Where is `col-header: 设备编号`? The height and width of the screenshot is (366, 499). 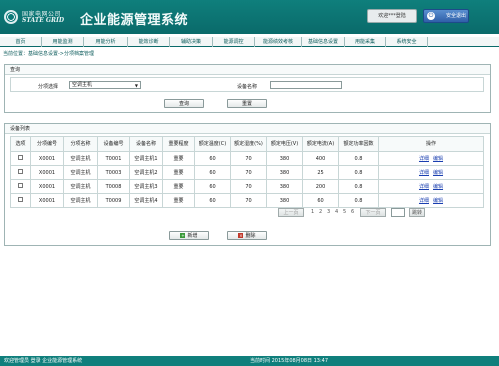
col-header: 设备编号 is located at coordinates (113, 144).